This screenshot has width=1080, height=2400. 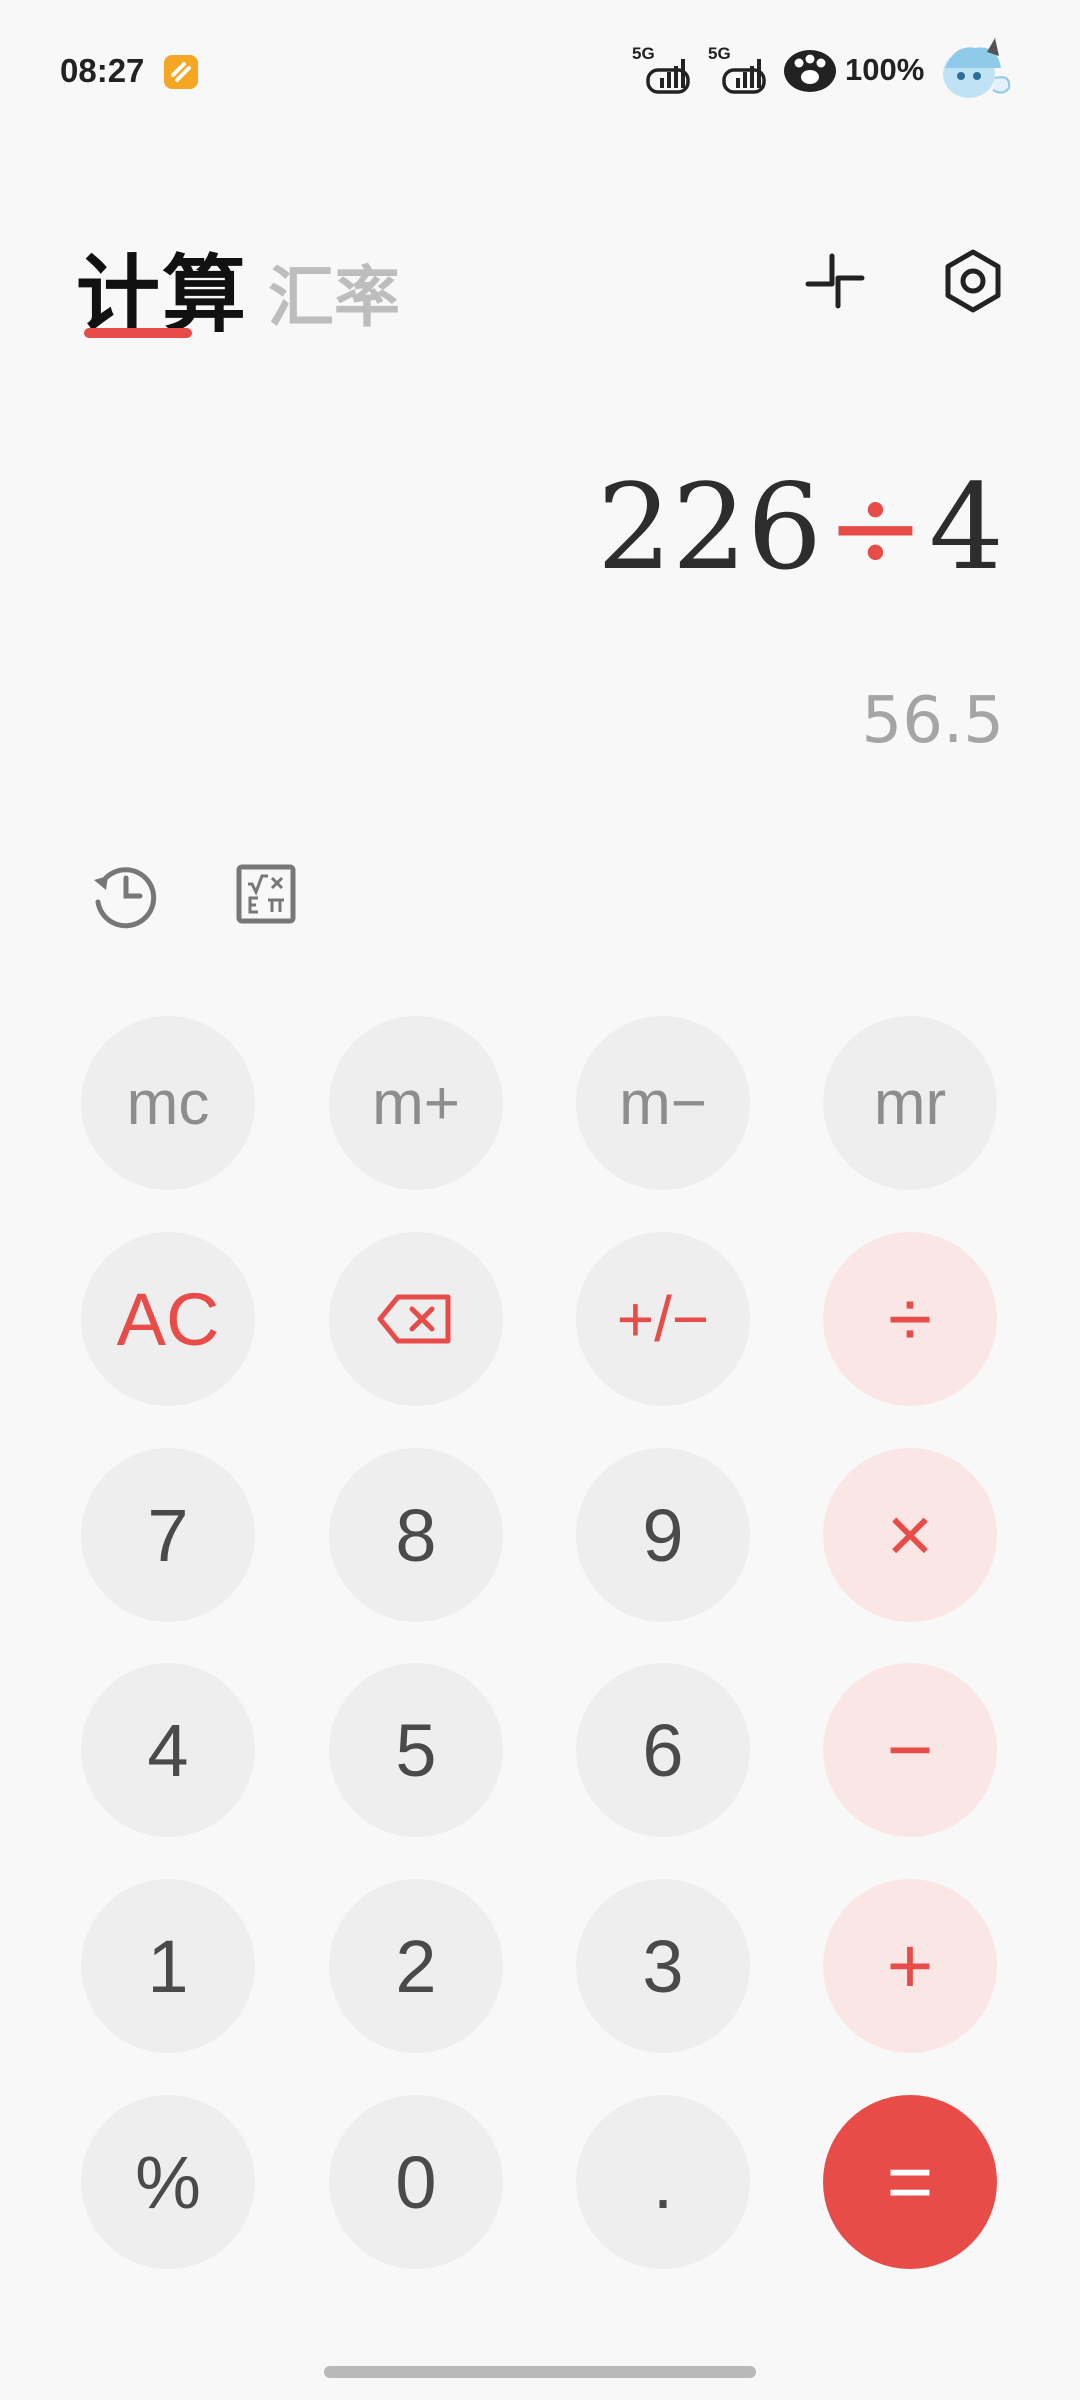 What do you see at coordinates (810, 71) in the screenshot?
I see `paw-icon` at bounding box center [810, 71].